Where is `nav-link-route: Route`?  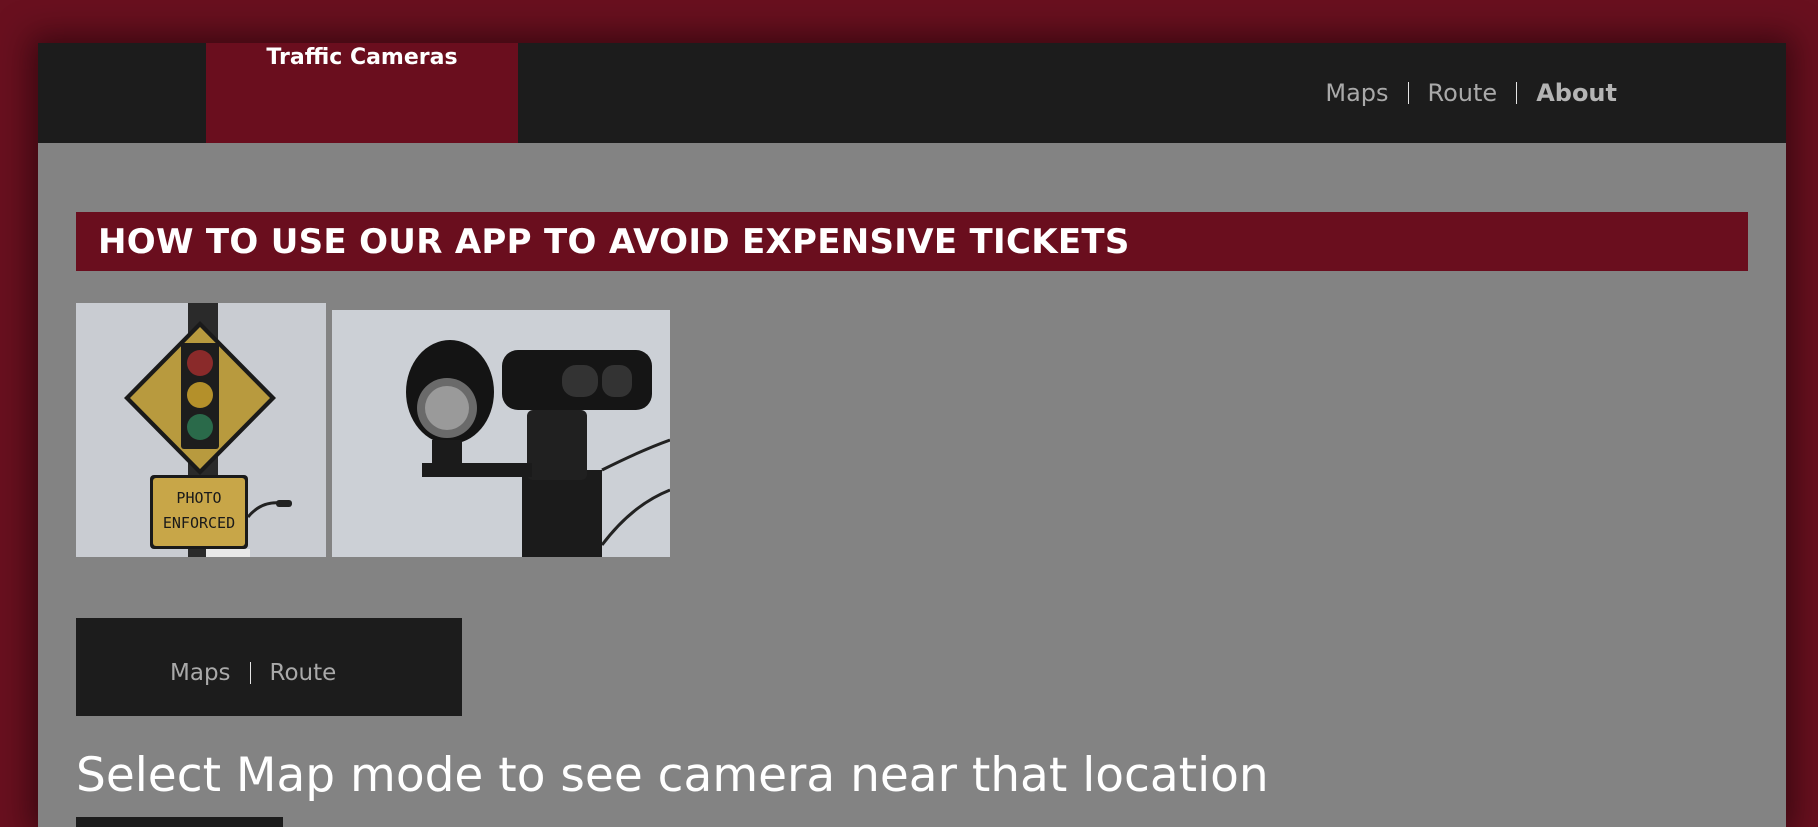
nav-link-route: Route is located at coordinates (1463, 93).